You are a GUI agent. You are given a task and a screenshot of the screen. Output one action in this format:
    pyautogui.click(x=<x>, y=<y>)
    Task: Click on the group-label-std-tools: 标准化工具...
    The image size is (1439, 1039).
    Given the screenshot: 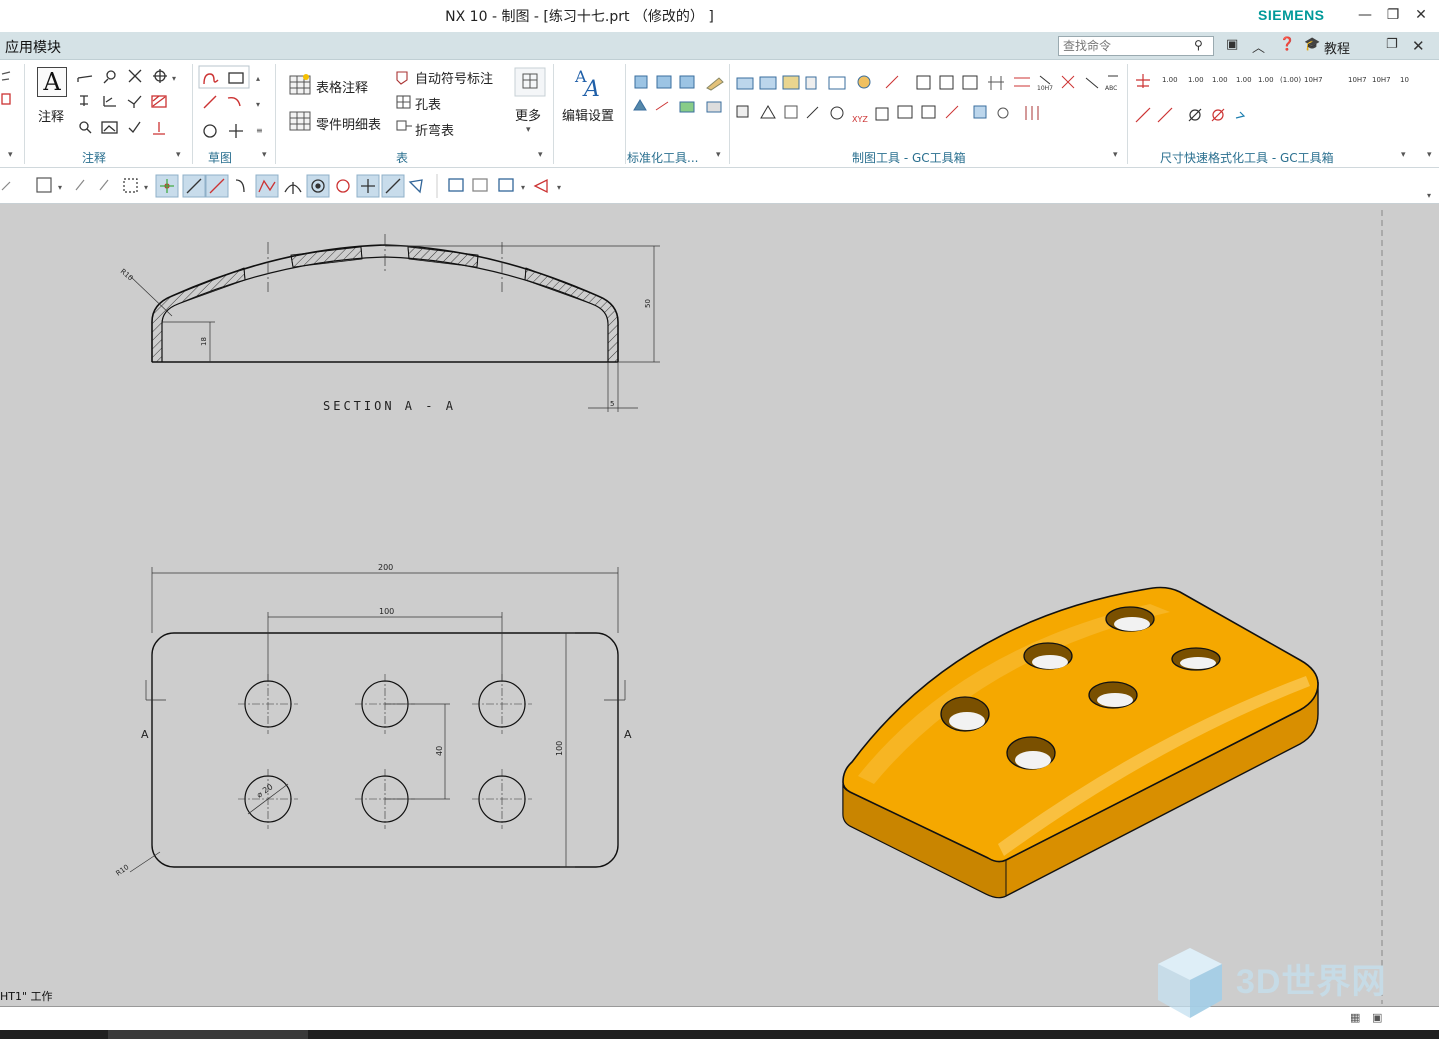 What is the action you would take?
    pyautogui.click(x=663, y=158)
    